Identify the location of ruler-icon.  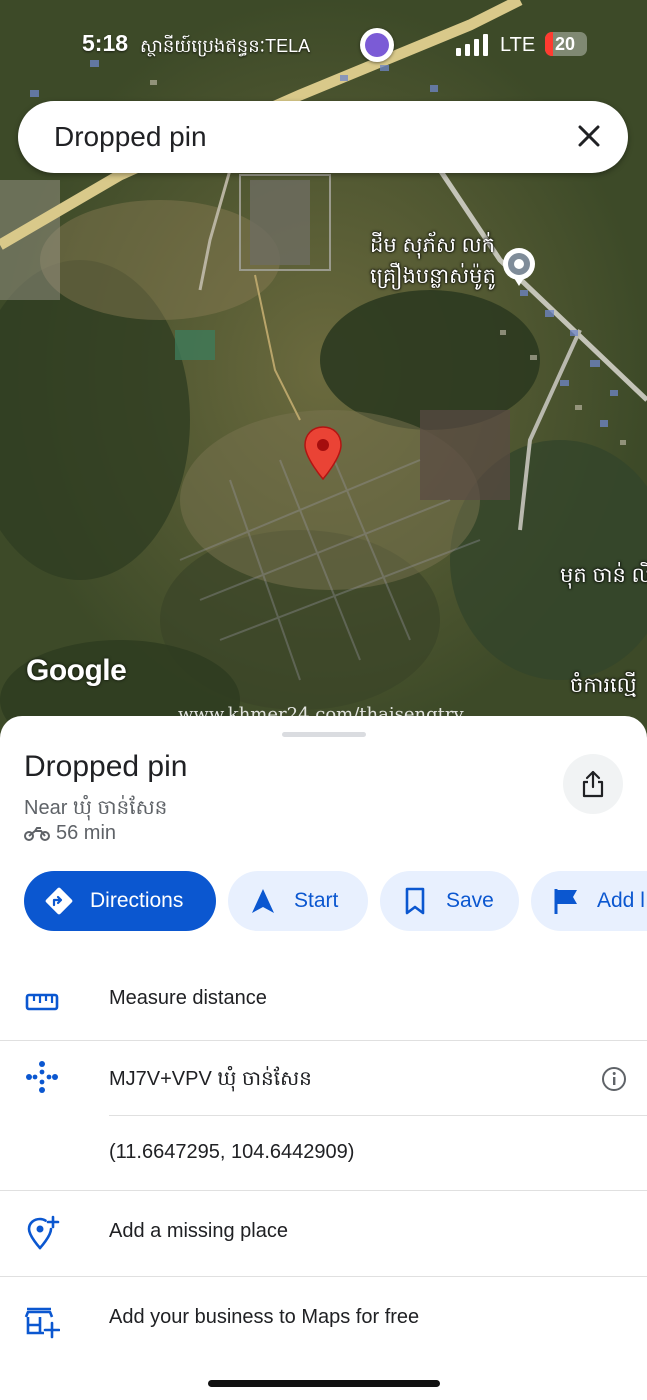
(42, 1002).